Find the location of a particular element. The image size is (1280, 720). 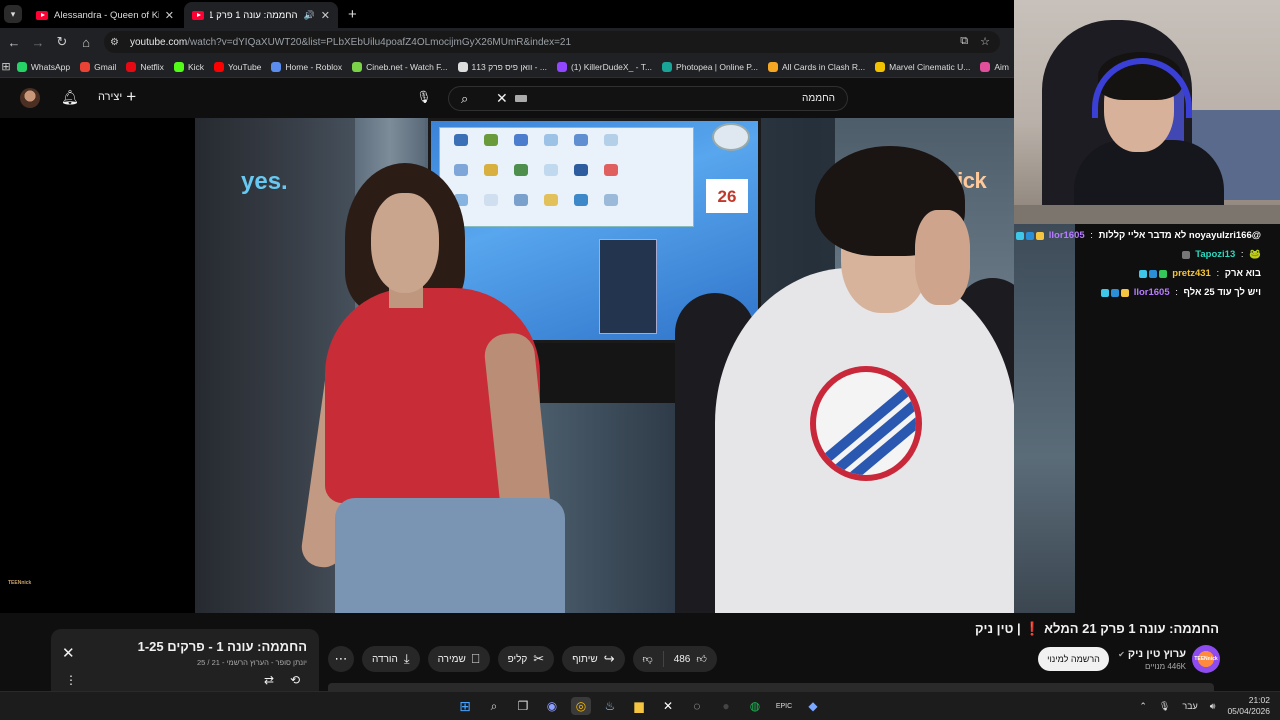

voice-search-mic-icon: 🎙︎ is located at coordinates (424, 97).